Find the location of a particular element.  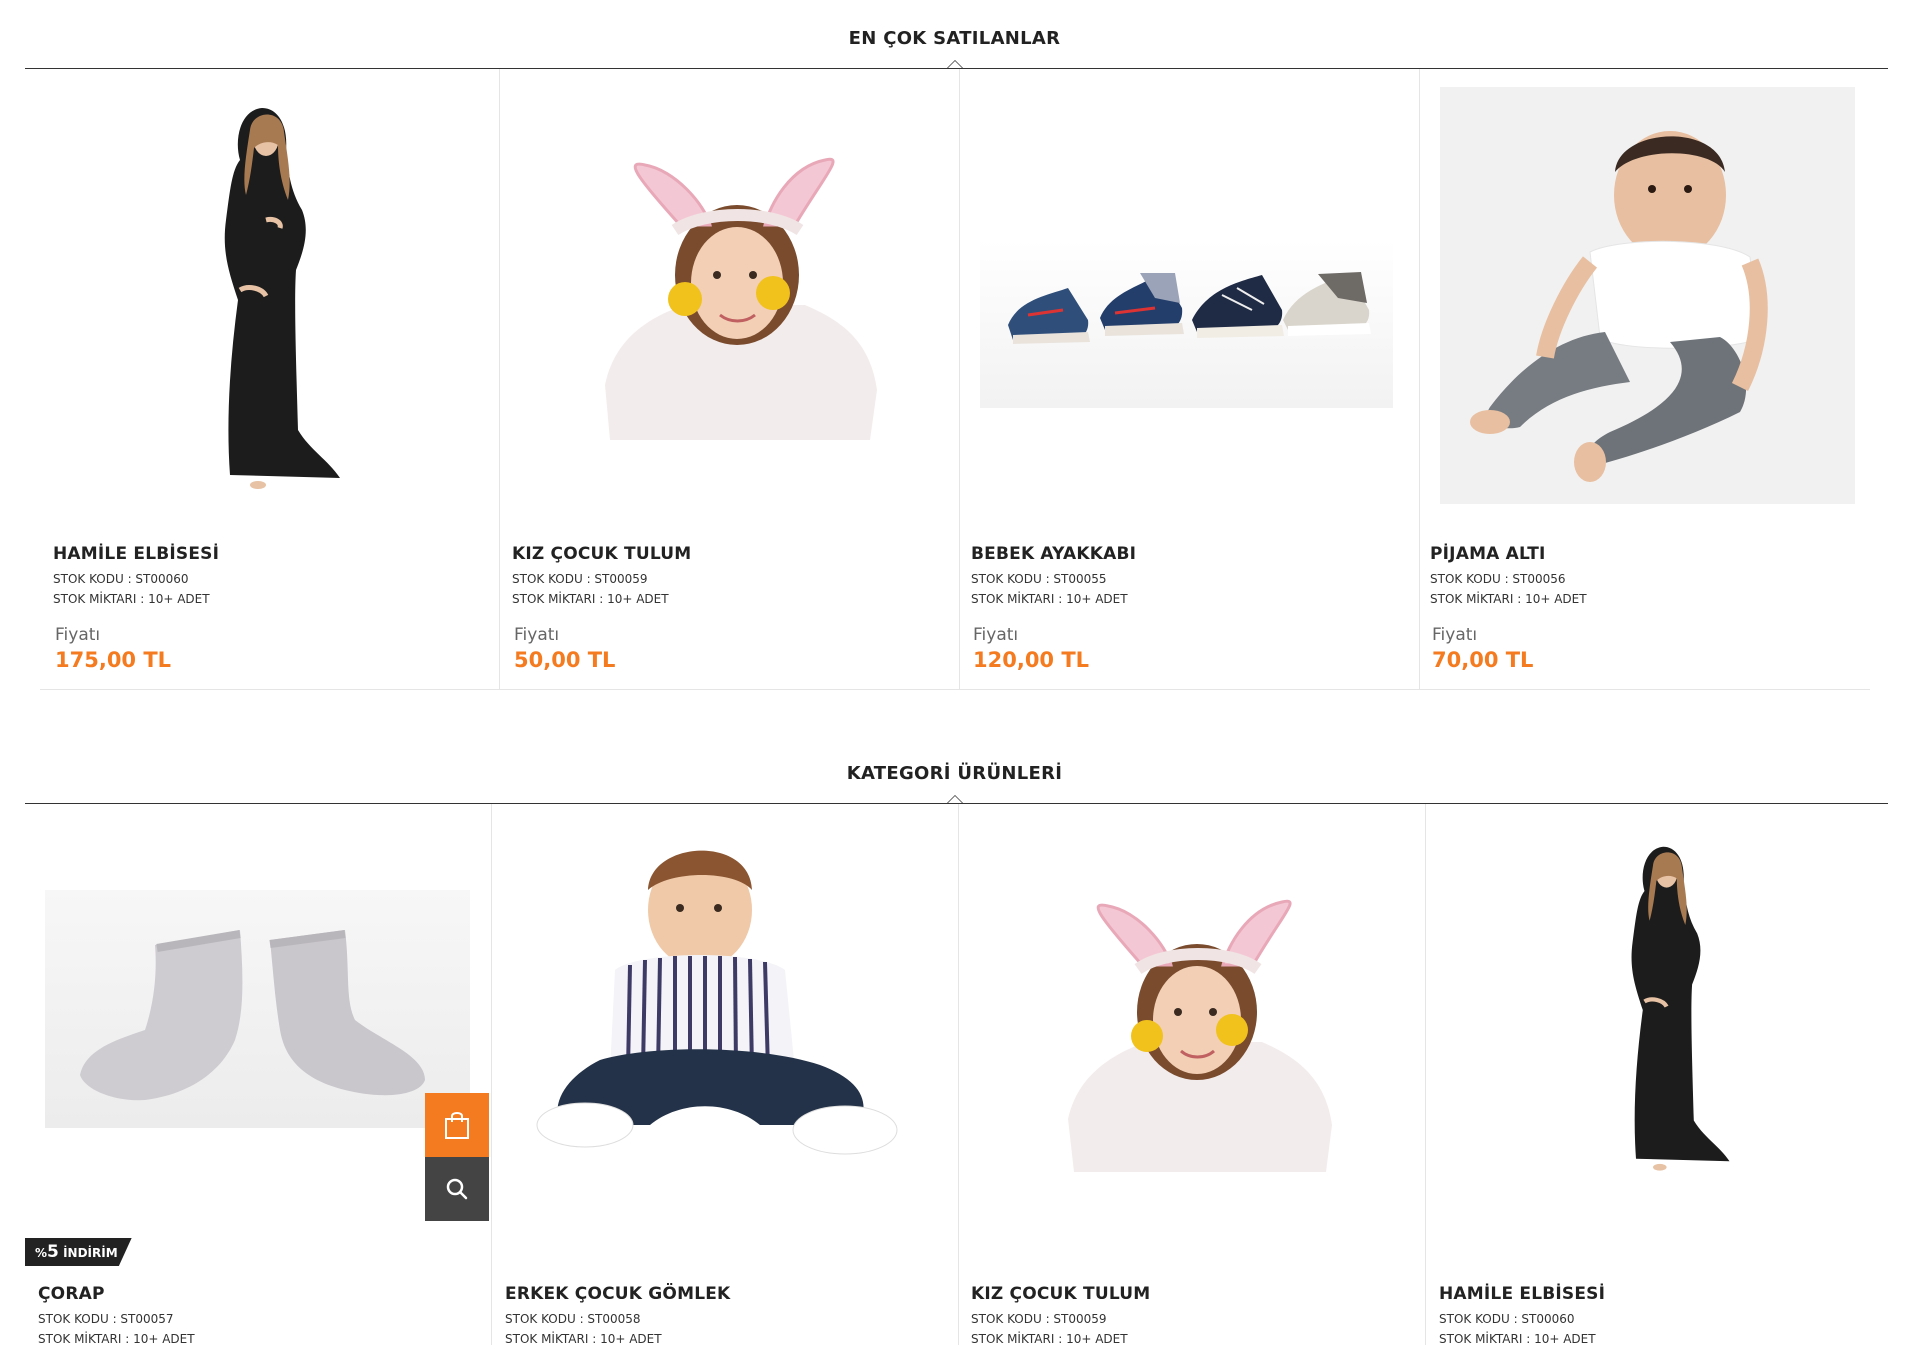

add-to-cart-button is located at coordinates (457, 1125).